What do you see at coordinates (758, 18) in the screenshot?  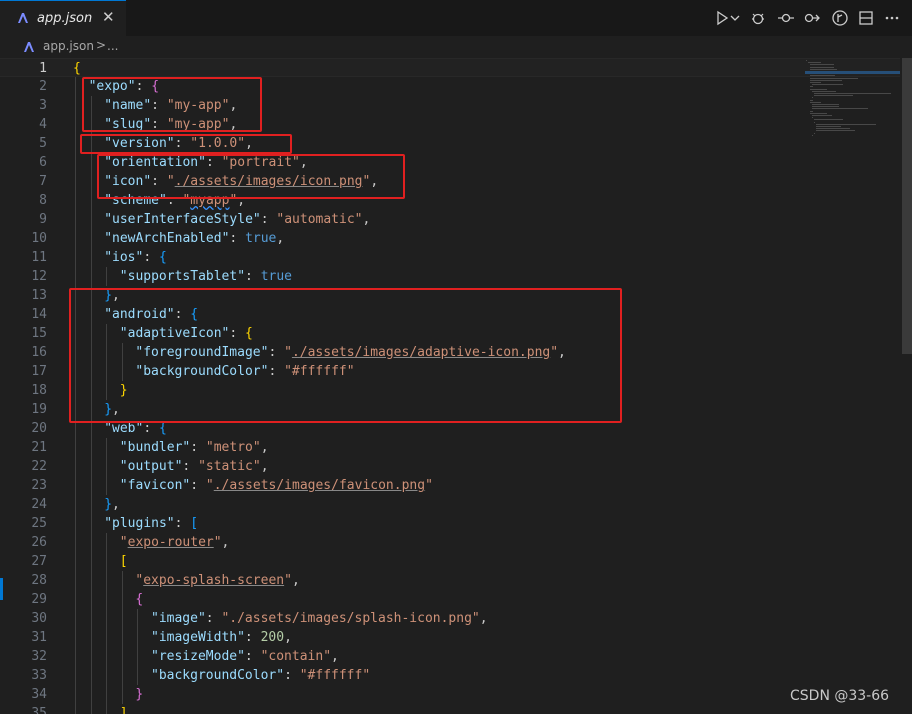 I see `debug-icon` at bounding box center [758, 18].